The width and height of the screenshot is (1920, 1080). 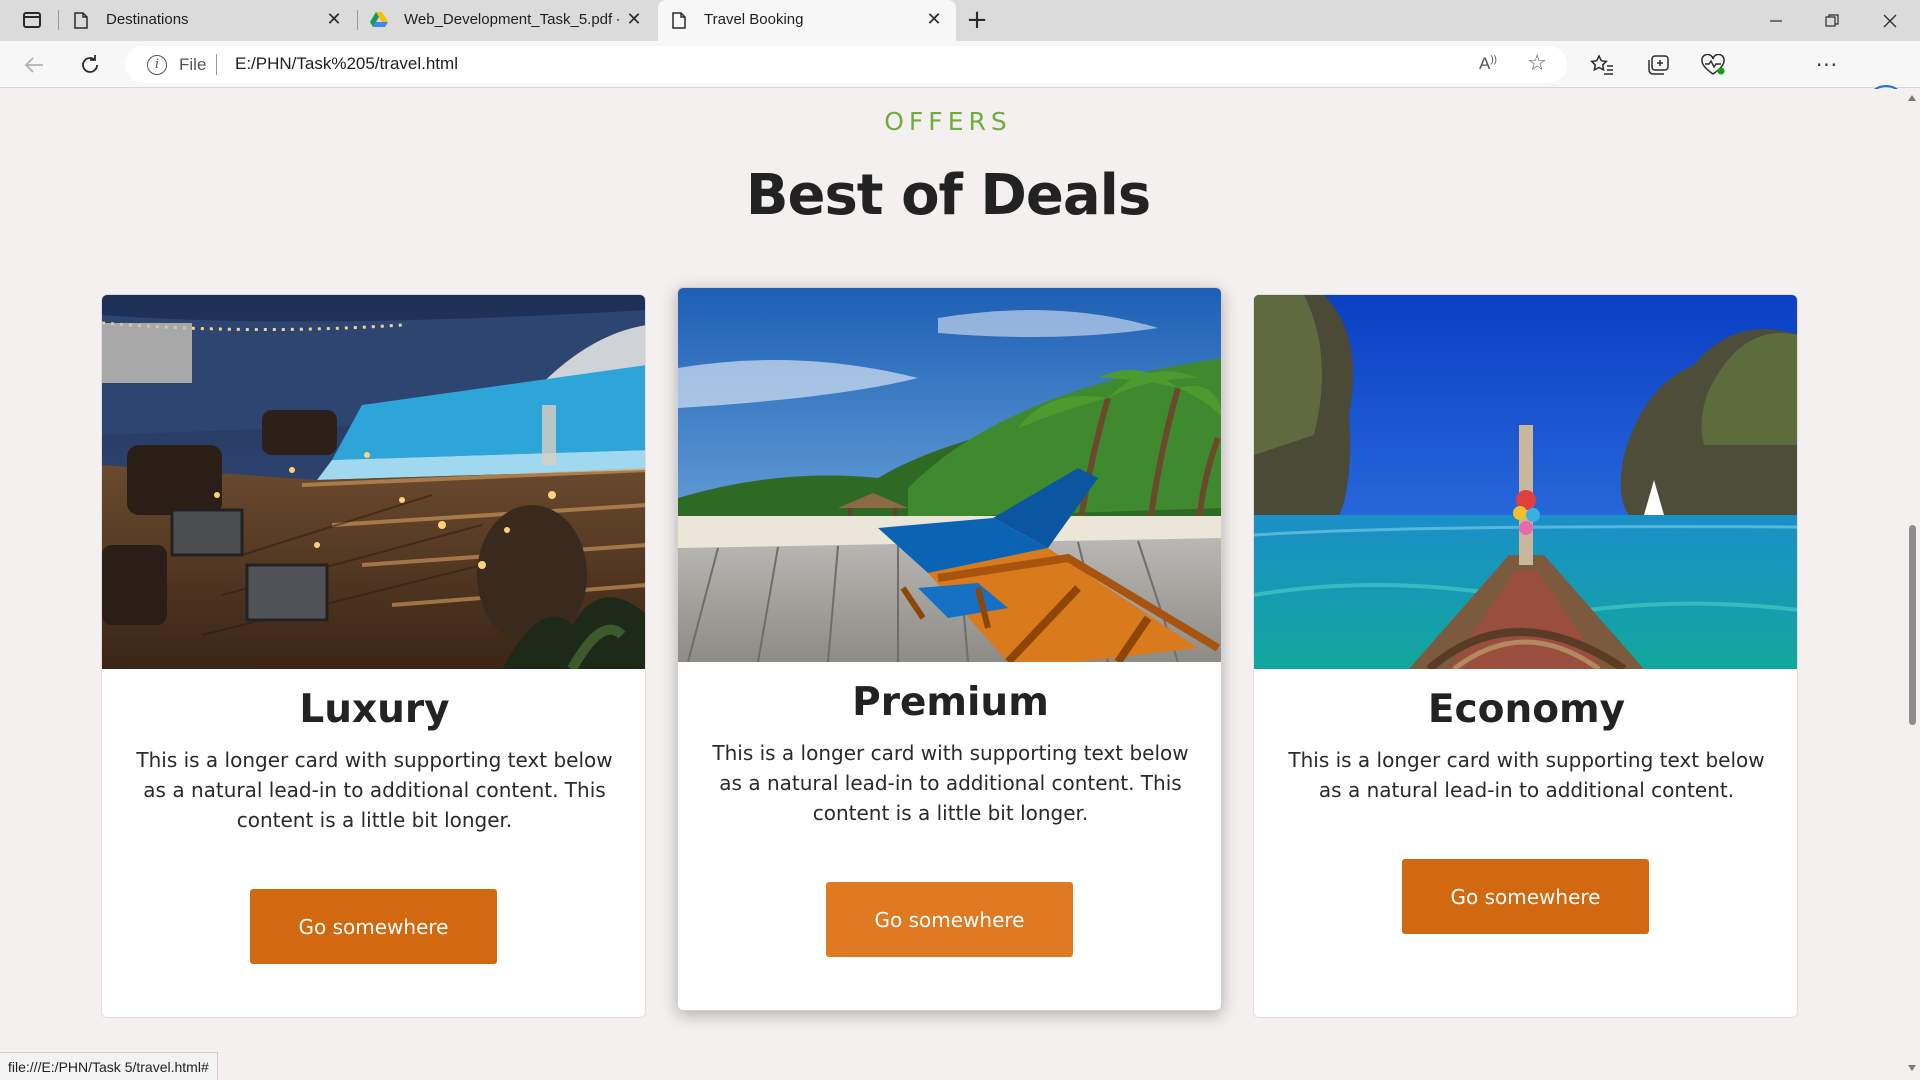 I want to click on close-window-button, so click(x=1890, y=20).